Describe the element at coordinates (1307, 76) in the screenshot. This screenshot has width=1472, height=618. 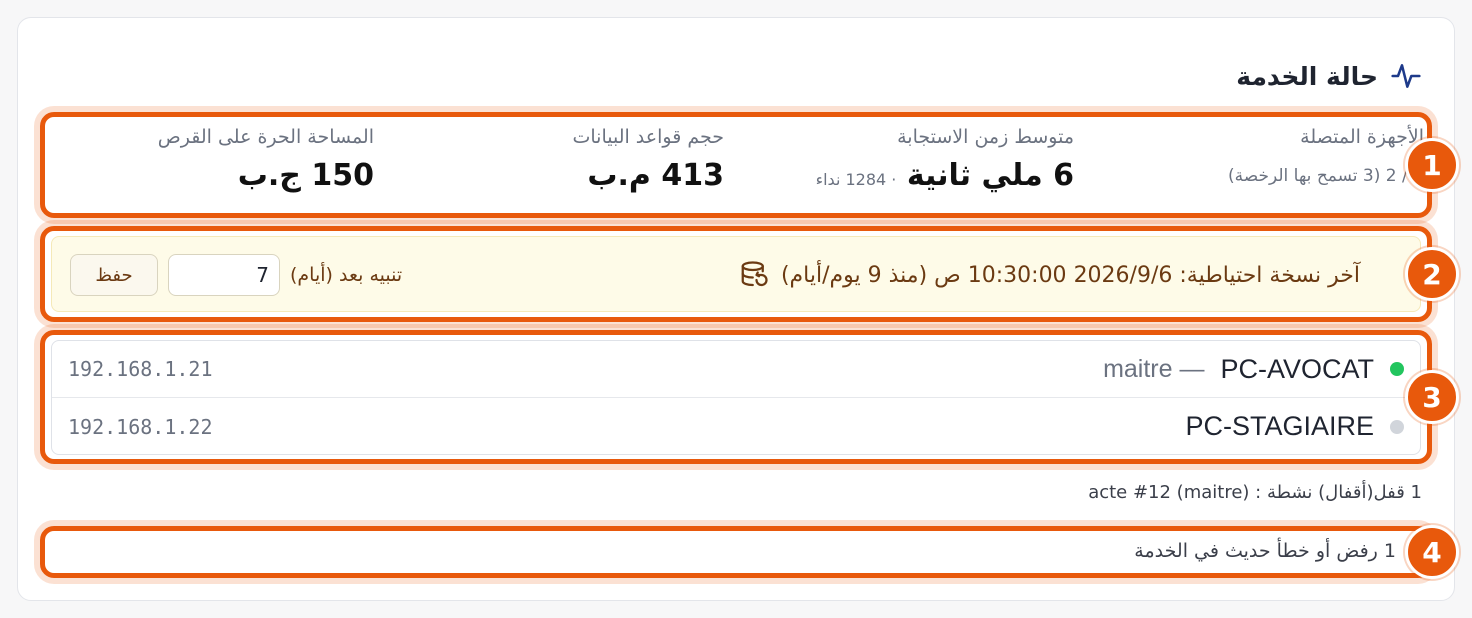
I see `section-title: حالة الخدمة` at that location.